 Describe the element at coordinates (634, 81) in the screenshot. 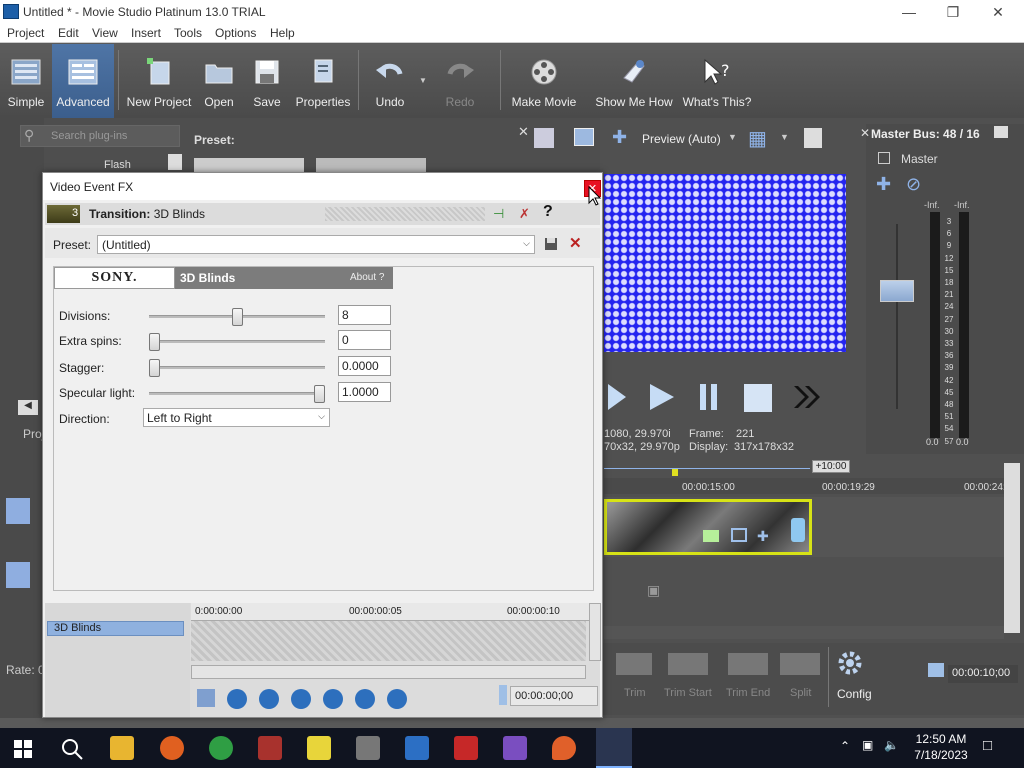

I see `show-me-how-button: Show Me How` at that location.